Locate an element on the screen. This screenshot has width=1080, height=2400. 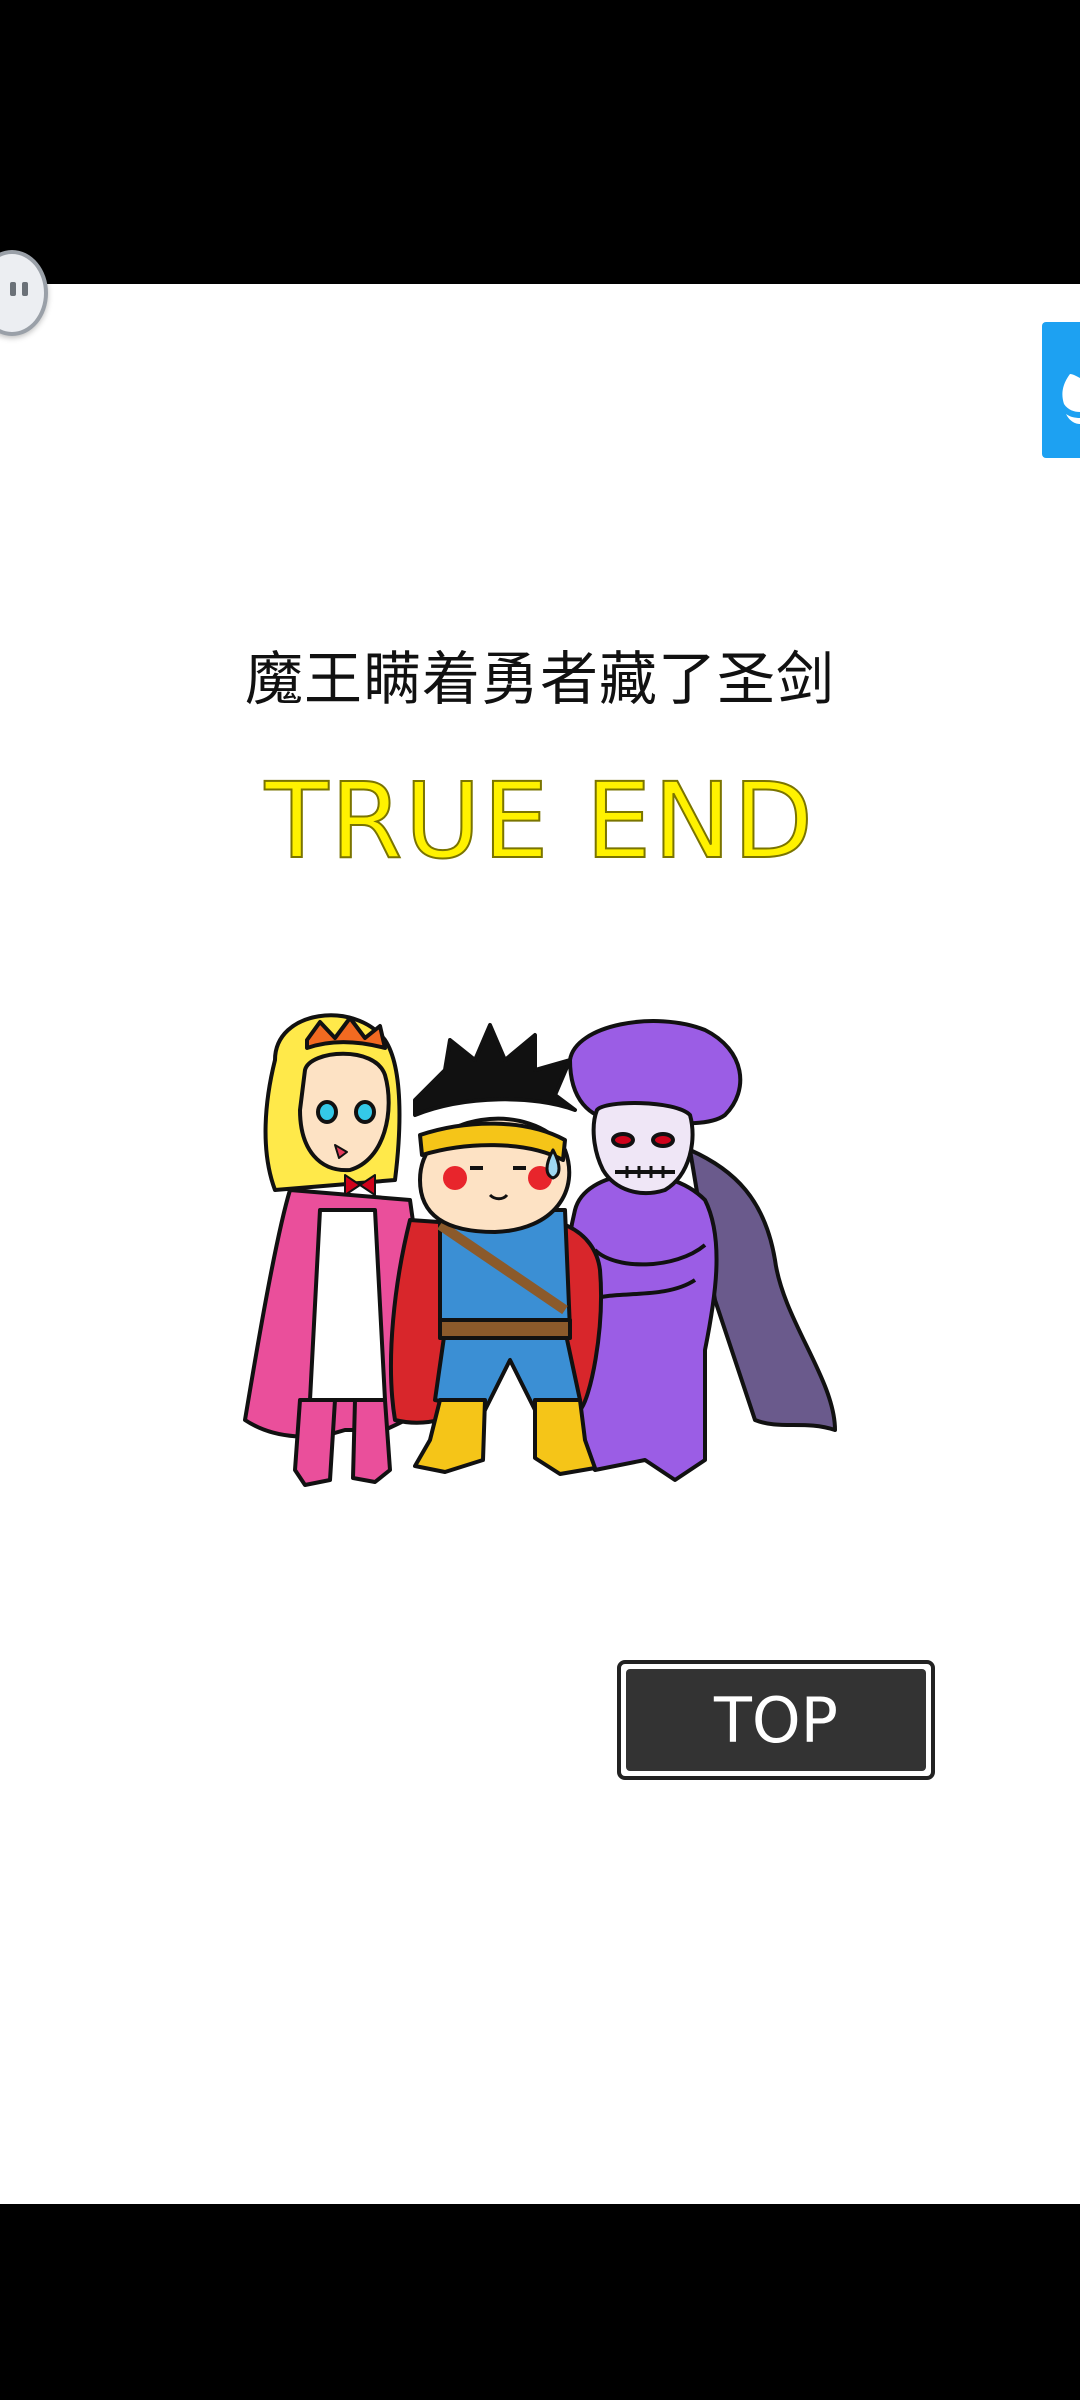
twitter-share-button is located at coordinates (1061, 390).